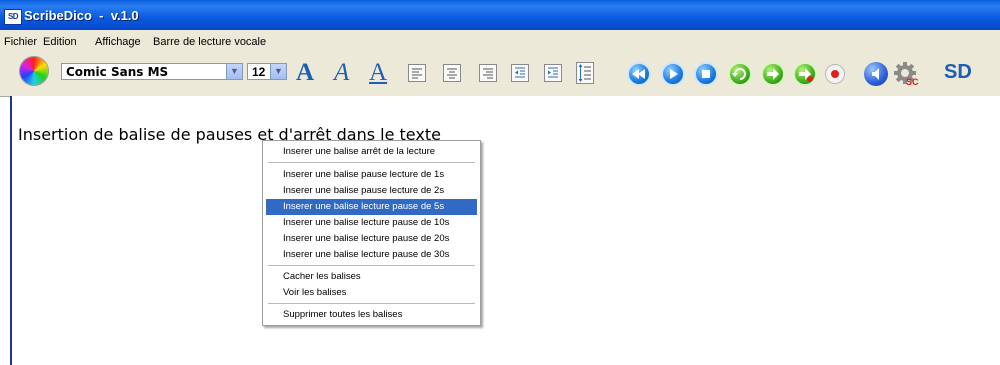 The width and height of the screenshot is (1000, 365). What do you see at coordinates (773, 74) in the screenshot?
I see `next-icon` at bounding box center [773, 74].